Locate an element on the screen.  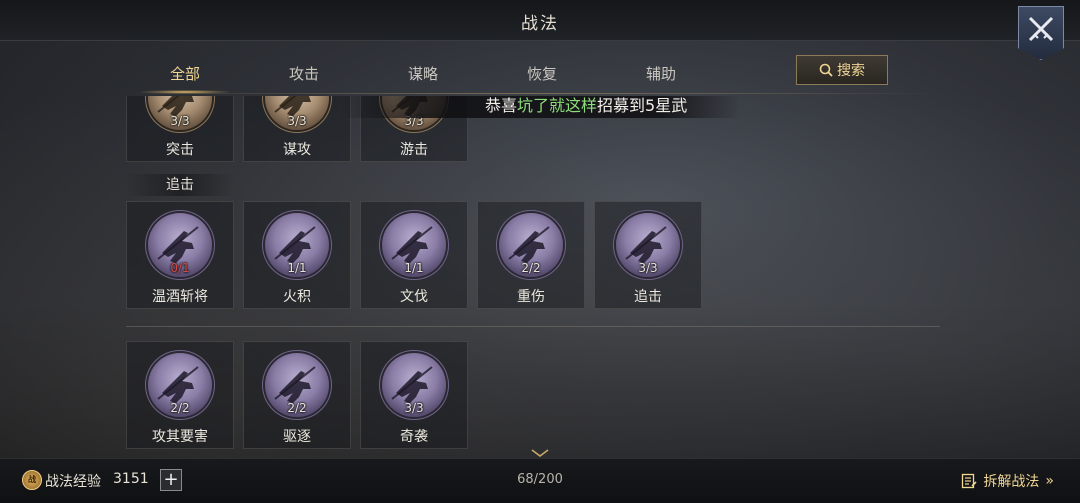
header: 战法 is located at coordinates (540, 20).